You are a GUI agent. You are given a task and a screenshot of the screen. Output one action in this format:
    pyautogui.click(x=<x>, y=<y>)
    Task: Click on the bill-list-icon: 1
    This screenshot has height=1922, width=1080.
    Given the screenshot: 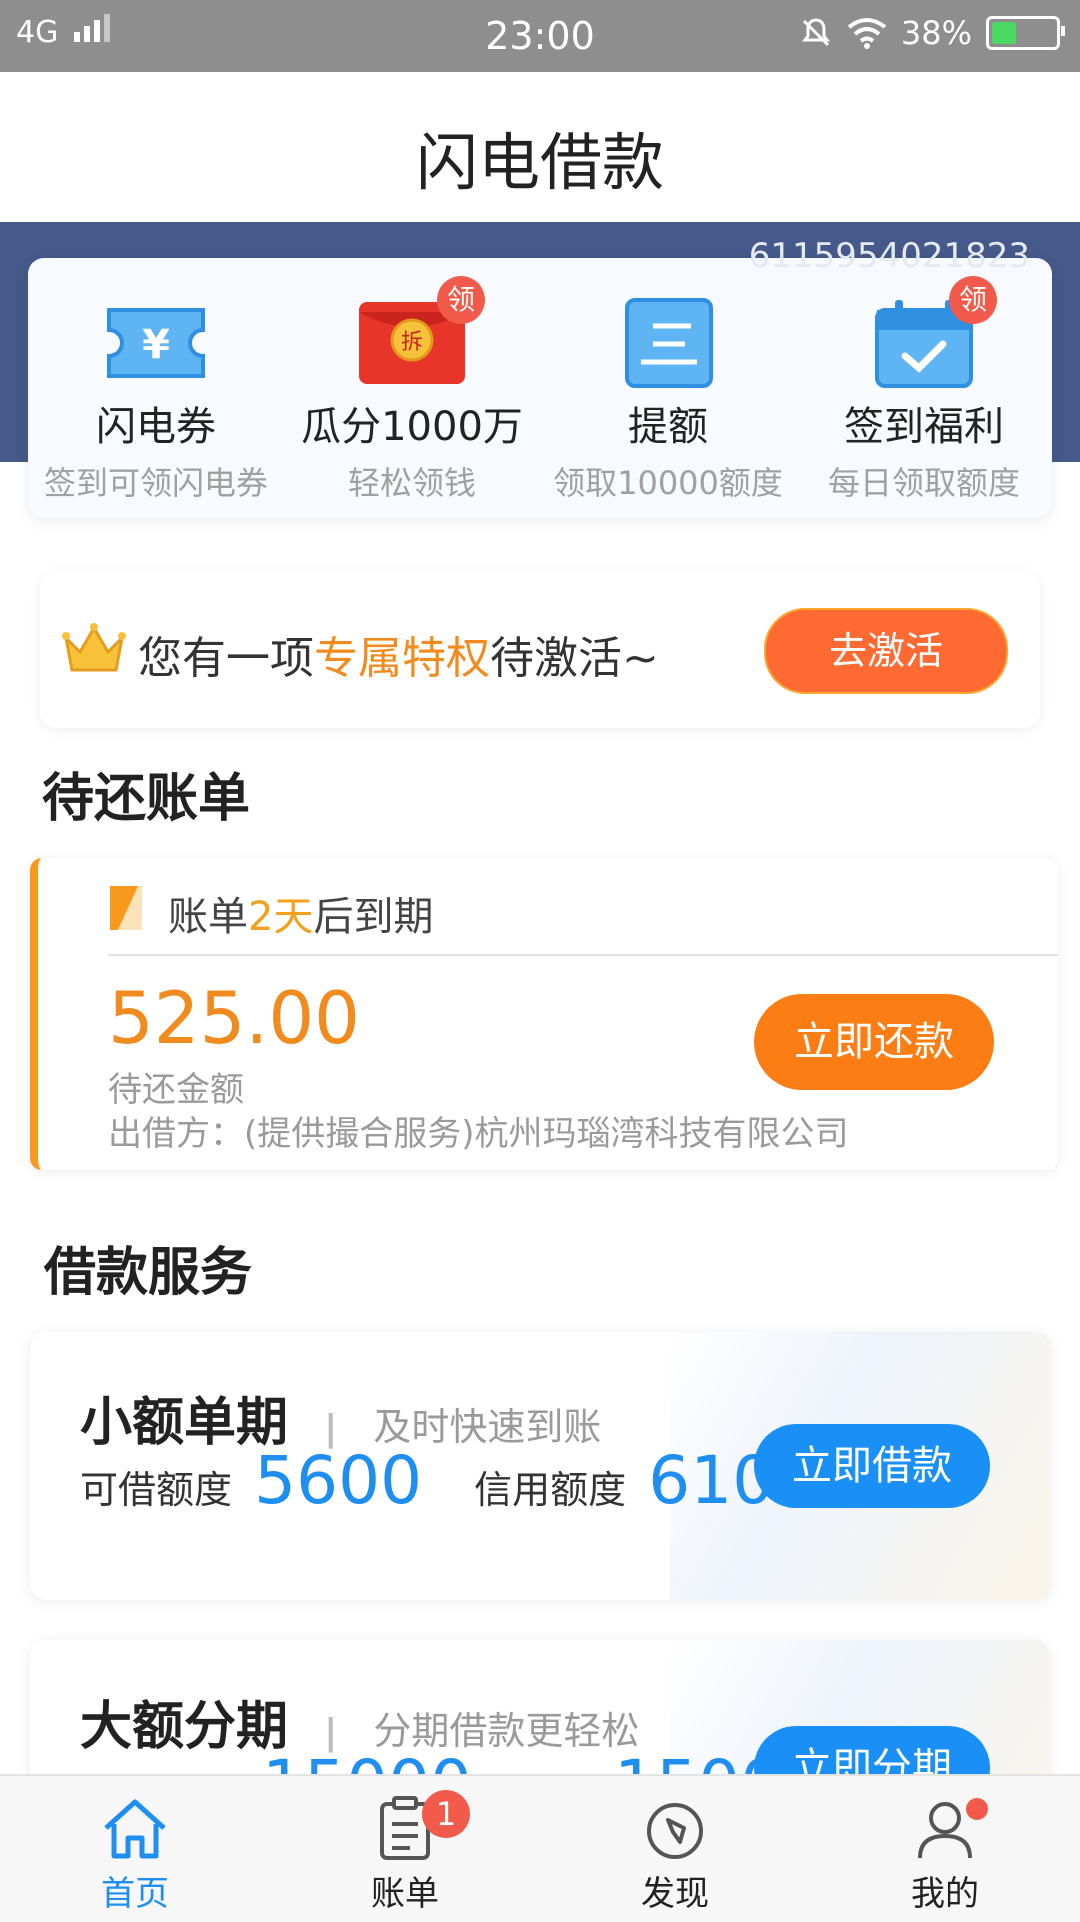 What is the action you would take?
    pyautogui.click(x=420, y=1827)
    